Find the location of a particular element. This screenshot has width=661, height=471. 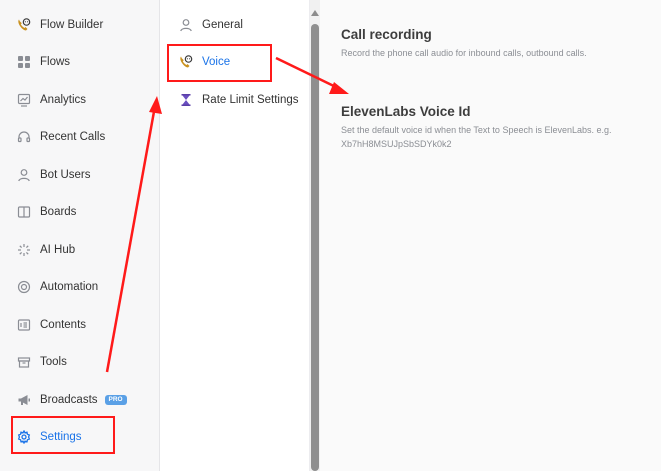

sidebar-item-flow-builder: Flow Builder is located at coordinates (79, 25).